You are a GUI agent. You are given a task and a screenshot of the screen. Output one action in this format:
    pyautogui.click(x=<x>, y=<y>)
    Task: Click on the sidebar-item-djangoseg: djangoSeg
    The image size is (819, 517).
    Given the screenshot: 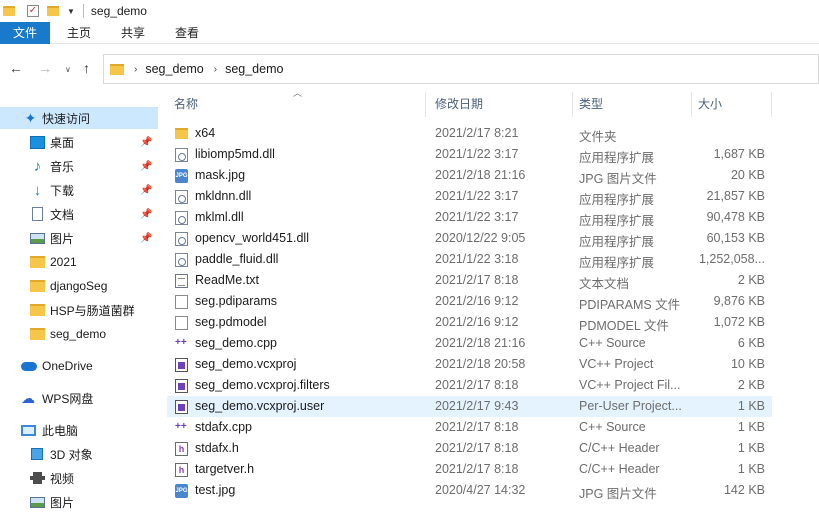 What is the action you would take?
    pyautogui.click(x=79, y=286)
    